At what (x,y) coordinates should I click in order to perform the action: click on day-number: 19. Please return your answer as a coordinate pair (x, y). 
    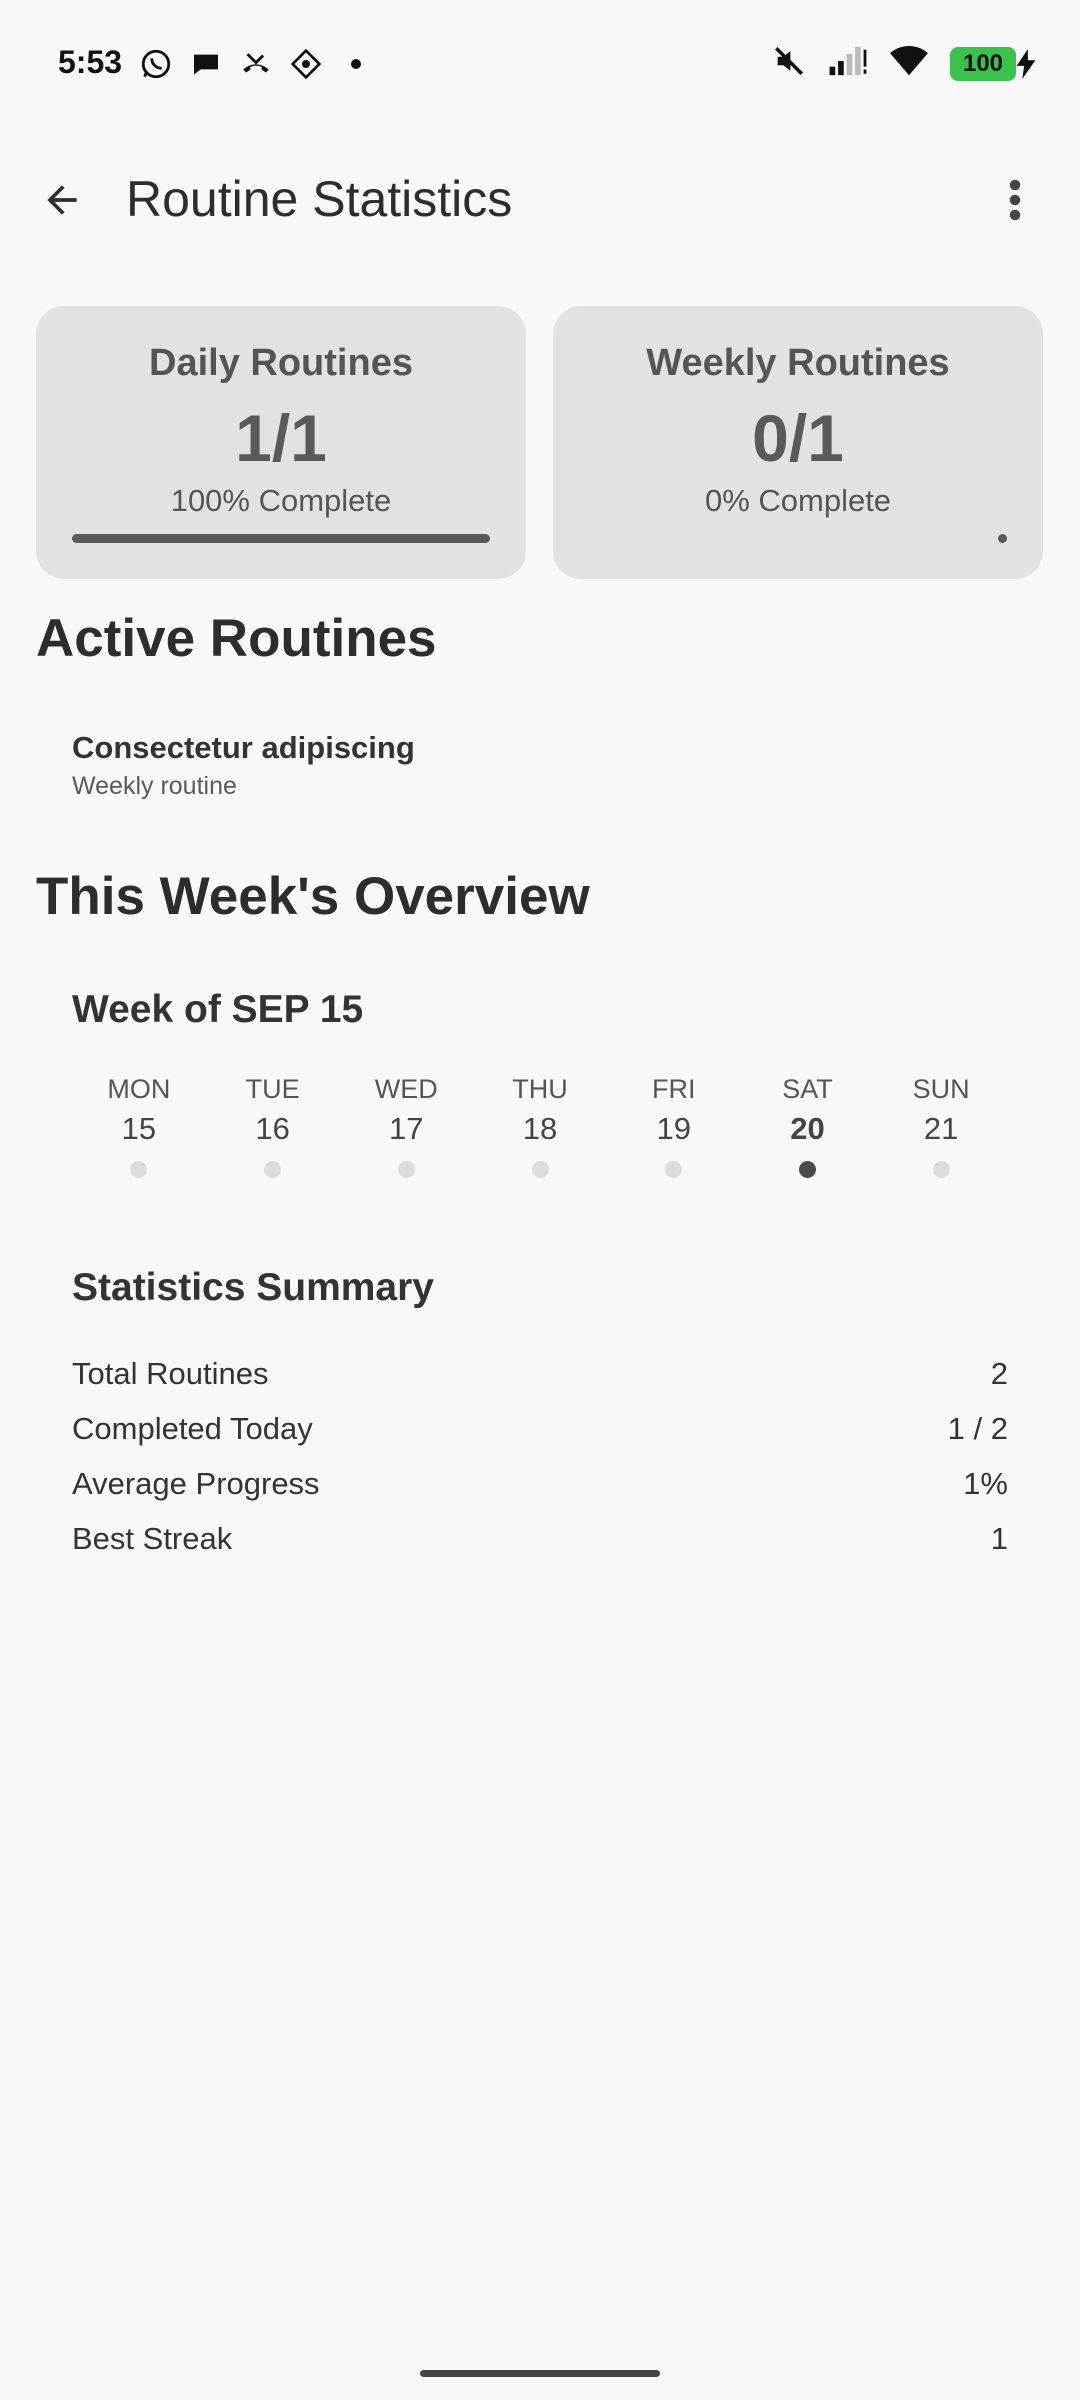
    Looking at the image, I should click on (673, 1128).